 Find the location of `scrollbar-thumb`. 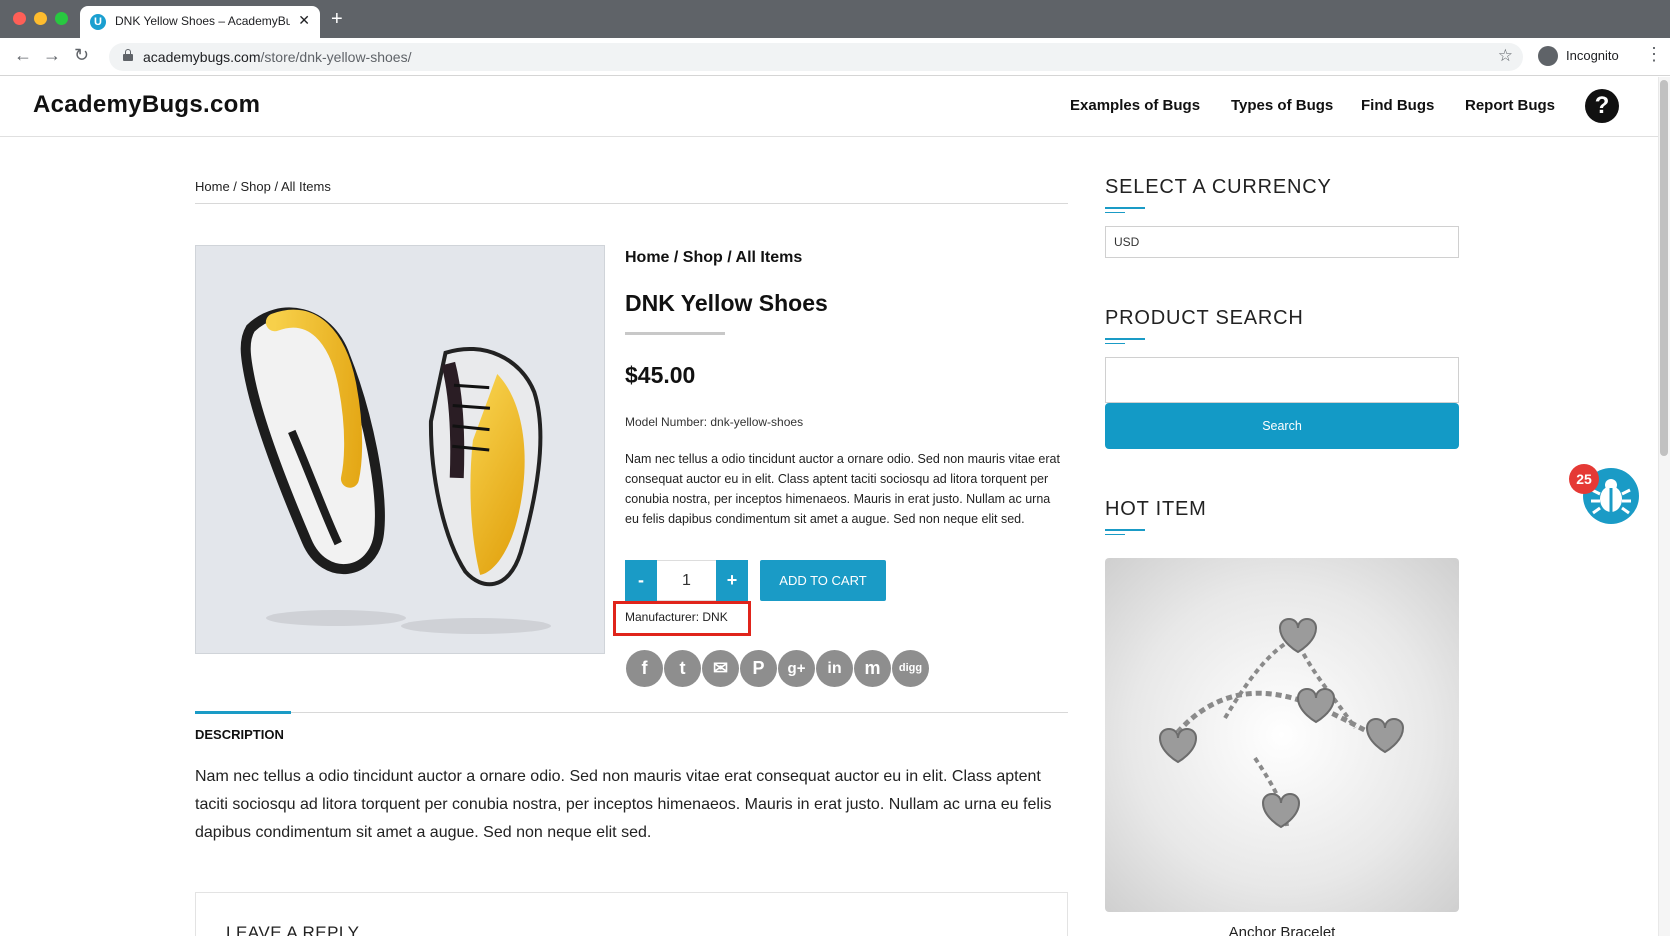

scrollbar-thumb is located at coordinates (1664, 268).